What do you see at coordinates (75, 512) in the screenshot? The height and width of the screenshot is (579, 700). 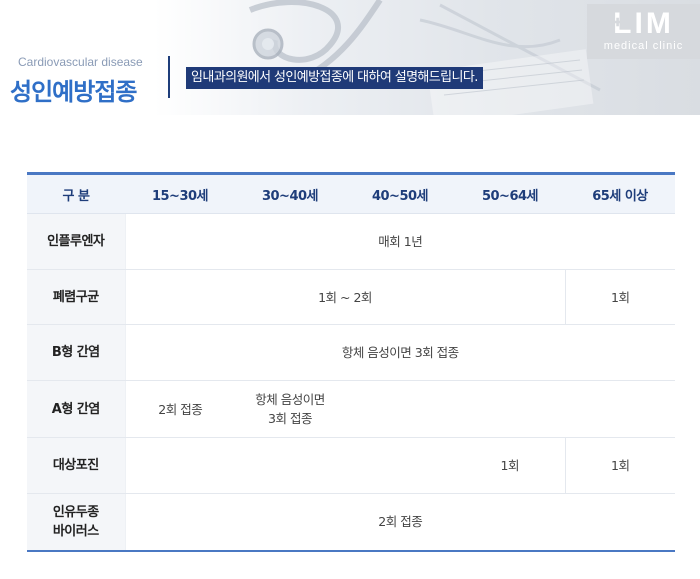 I see `row-label-hpv-line1: 인유두종` at bounding box center [75, 512].